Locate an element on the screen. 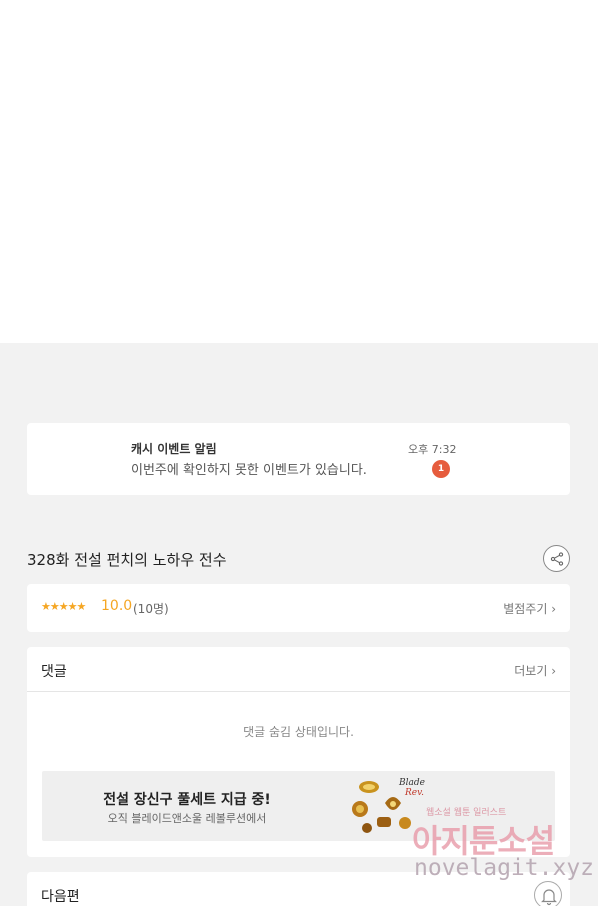  rating-bar: ★★★★★ 10.0 (10명) 별점주기 › is located at coordinates (298, 608).